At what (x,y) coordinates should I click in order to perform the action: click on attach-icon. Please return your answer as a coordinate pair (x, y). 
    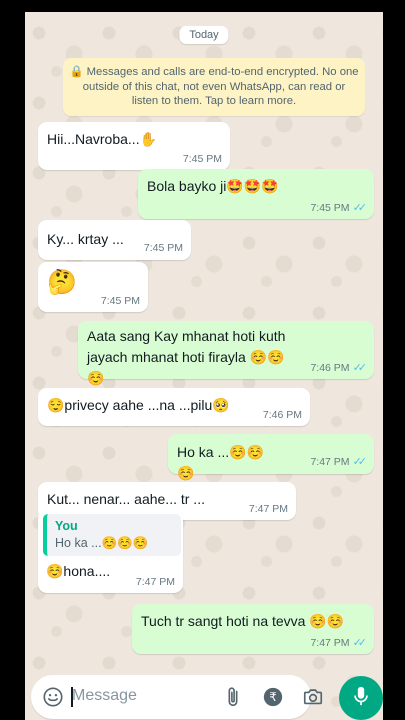
    Looking at the image, I should click on (233, 697).